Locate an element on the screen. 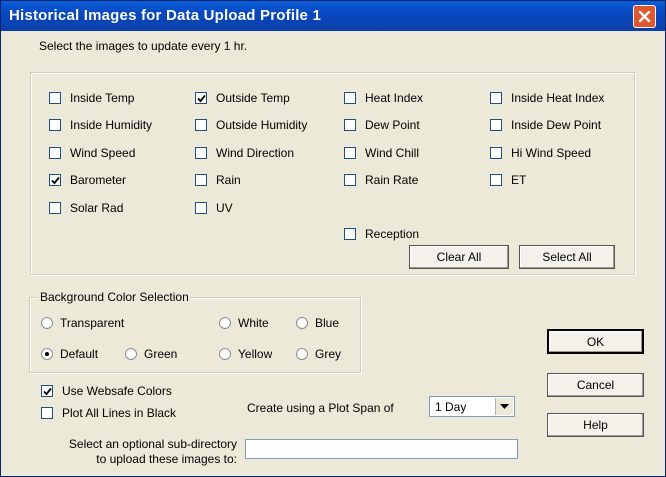 The height and width of the screenshot is (477, 666). radio-blue: Blue is located at coordinates (317, 323).